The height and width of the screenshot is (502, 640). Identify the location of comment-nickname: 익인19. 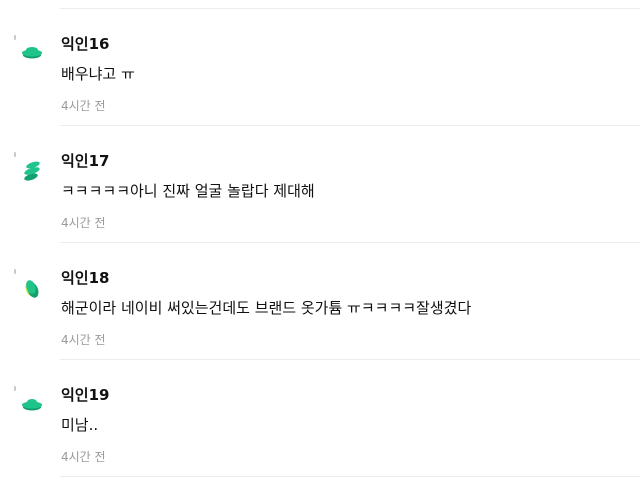
(85, 395).